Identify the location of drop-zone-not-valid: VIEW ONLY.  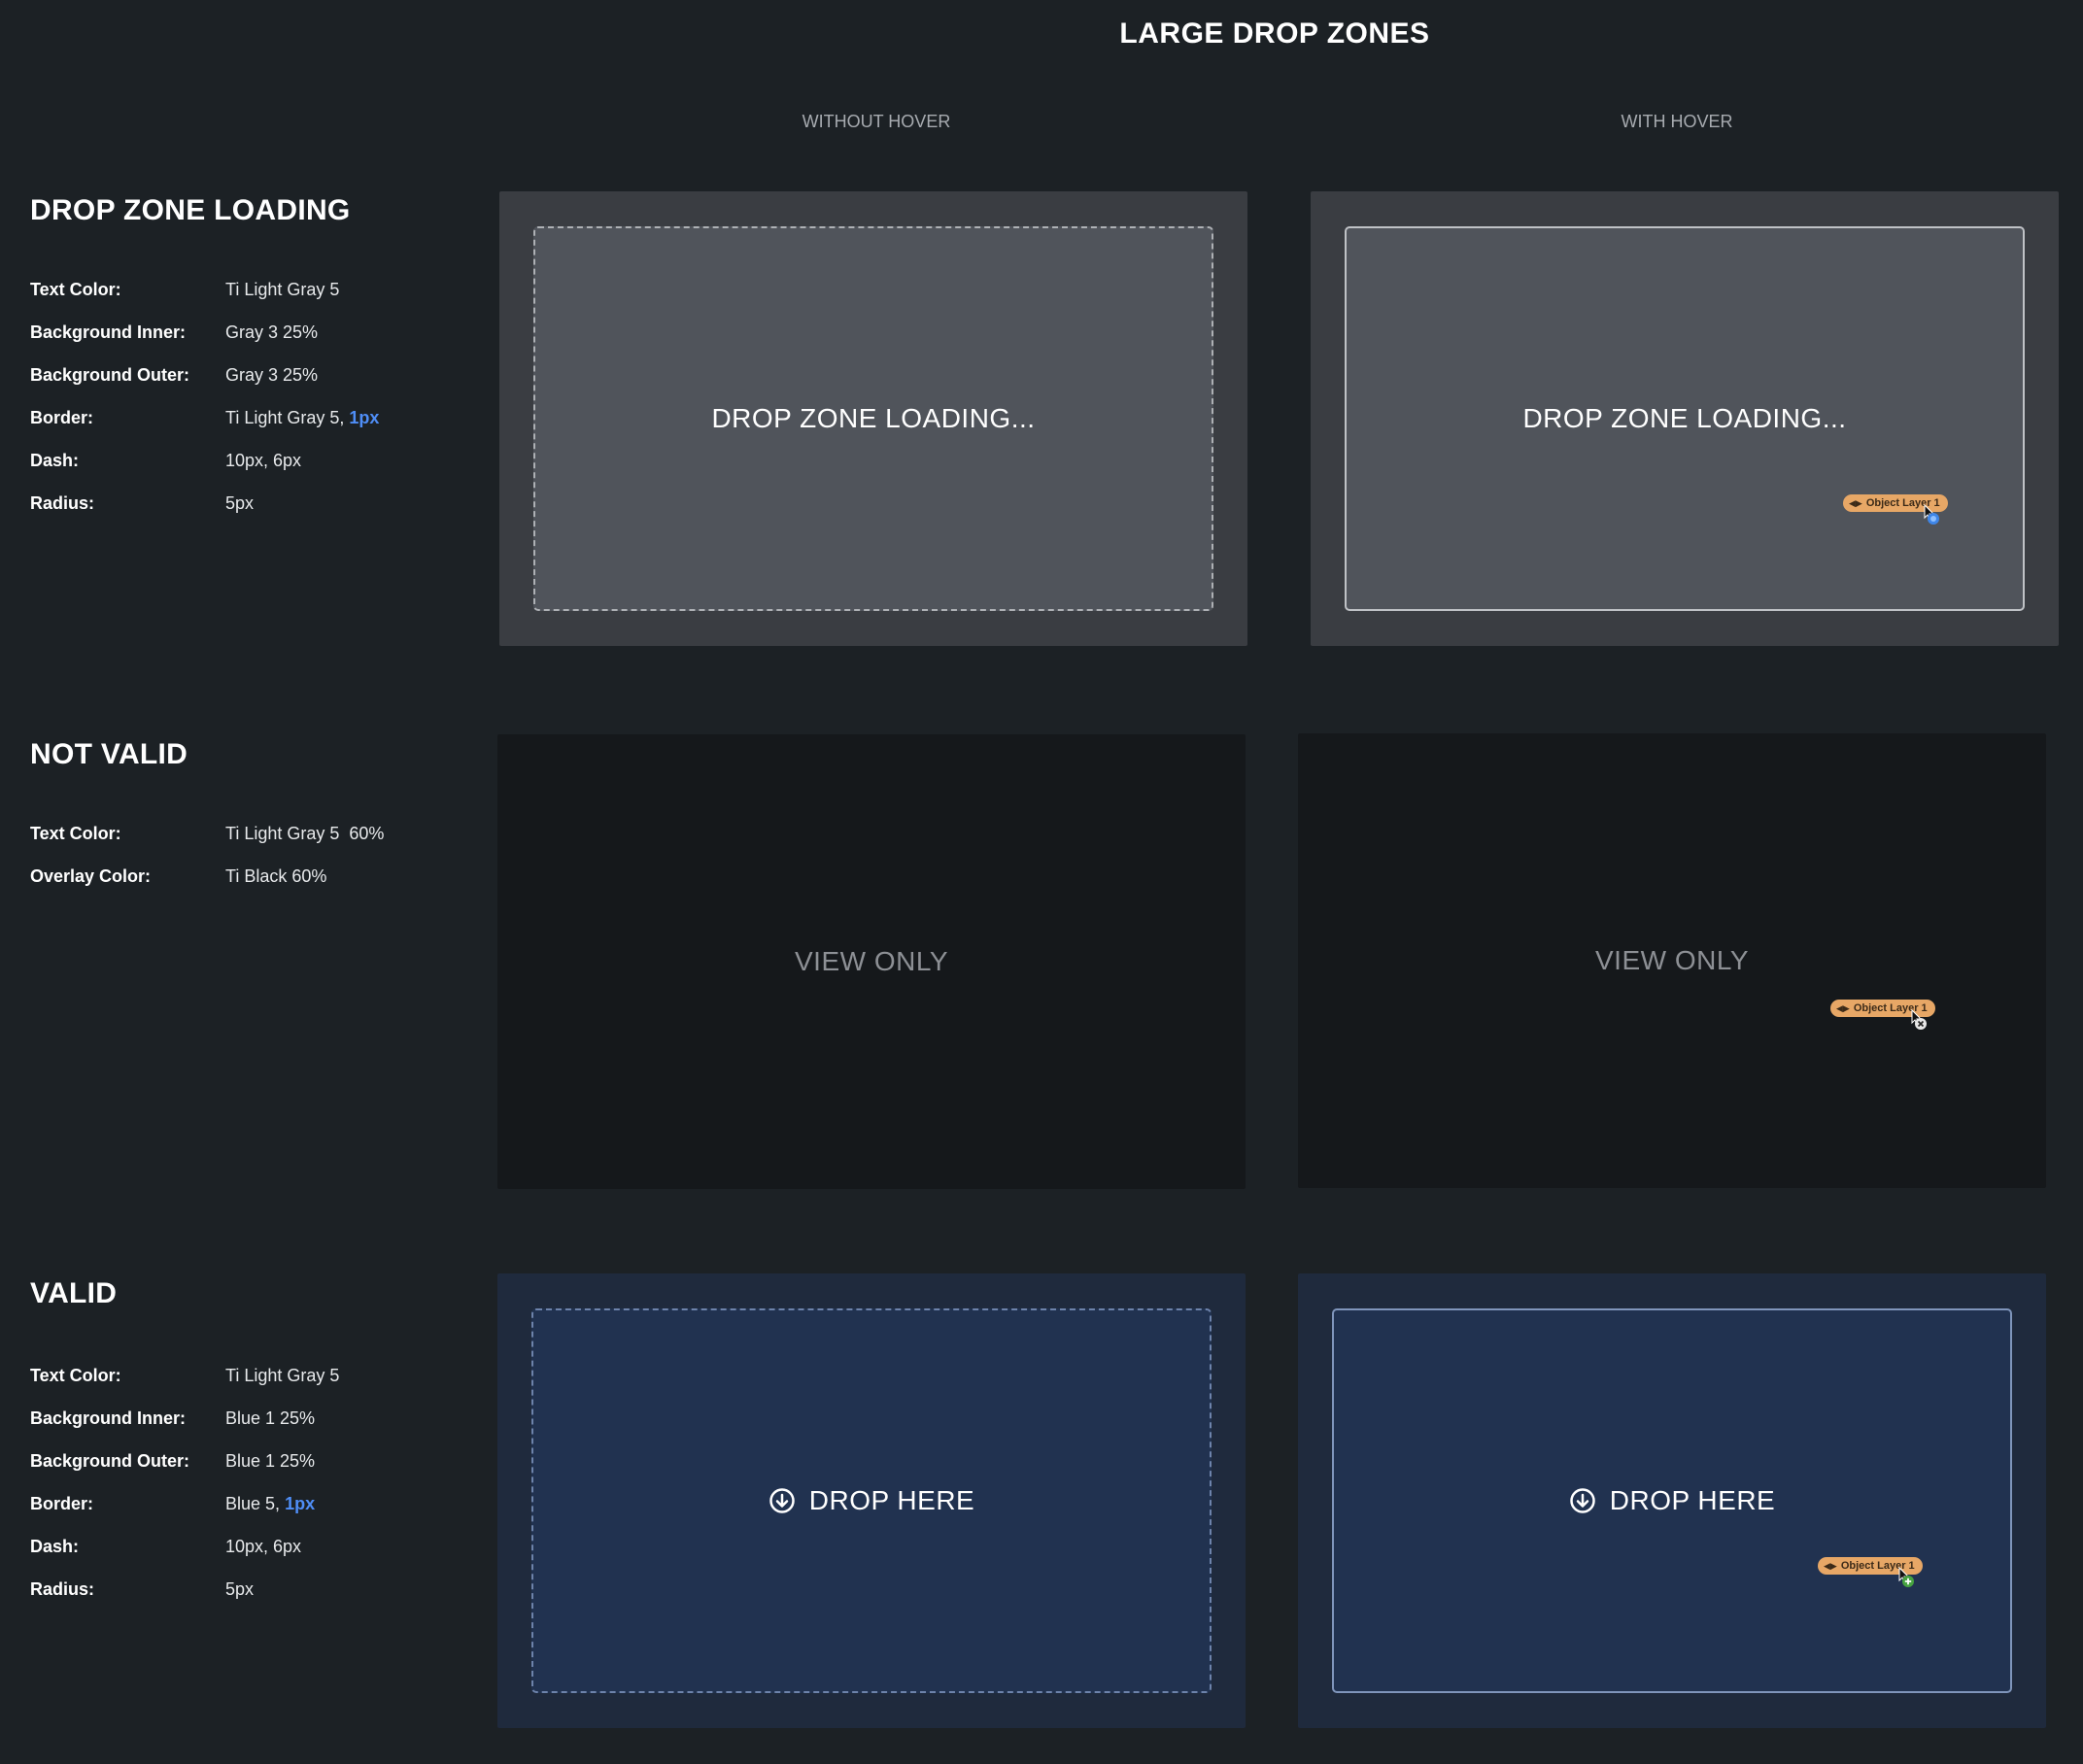
(872, 961).